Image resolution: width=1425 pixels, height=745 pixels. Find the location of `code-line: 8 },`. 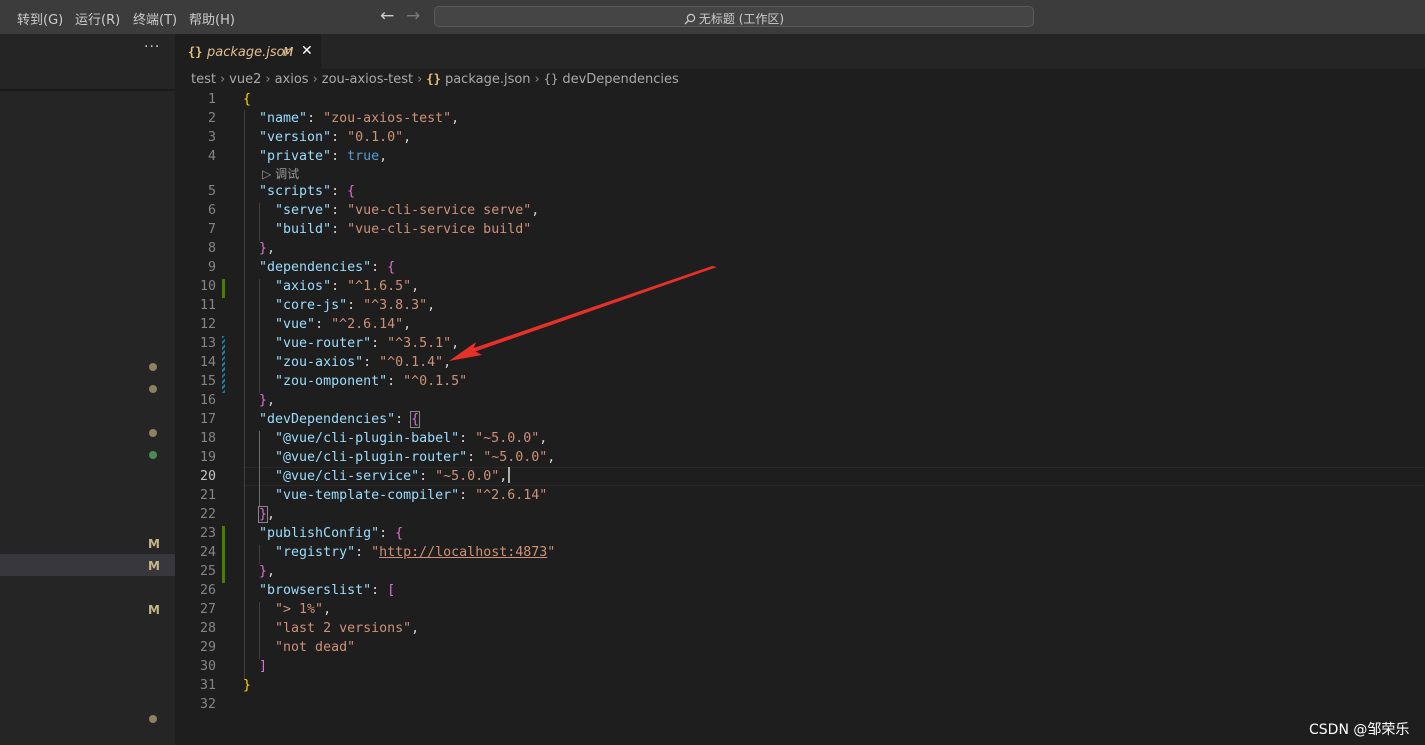

code-line: 8 }, is located at coordinates (800, 248).